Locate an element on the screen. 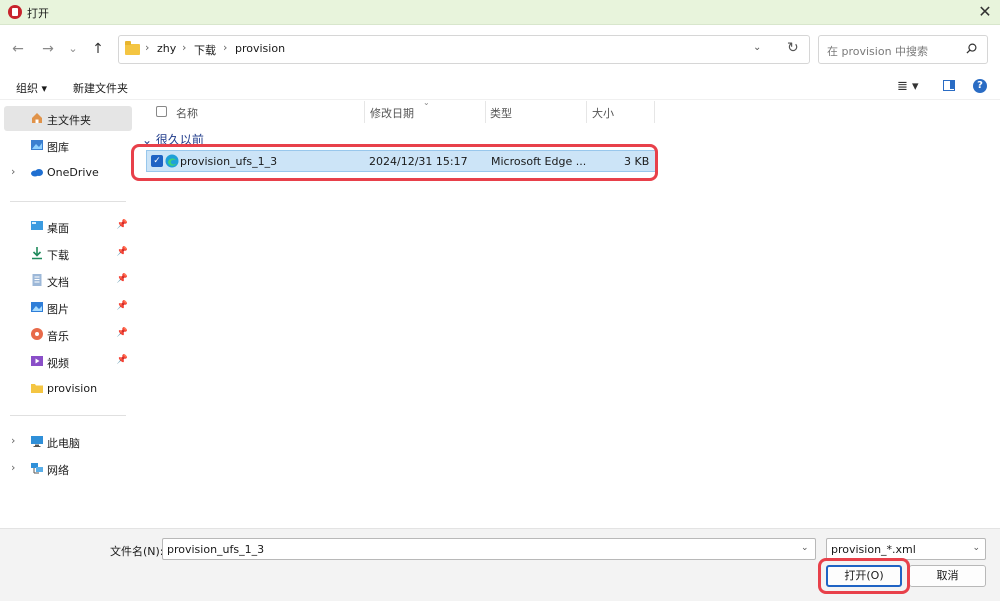 The image size is (1000, 601). title-bar: 打开 ✕ is located at coordinates (500, 12).